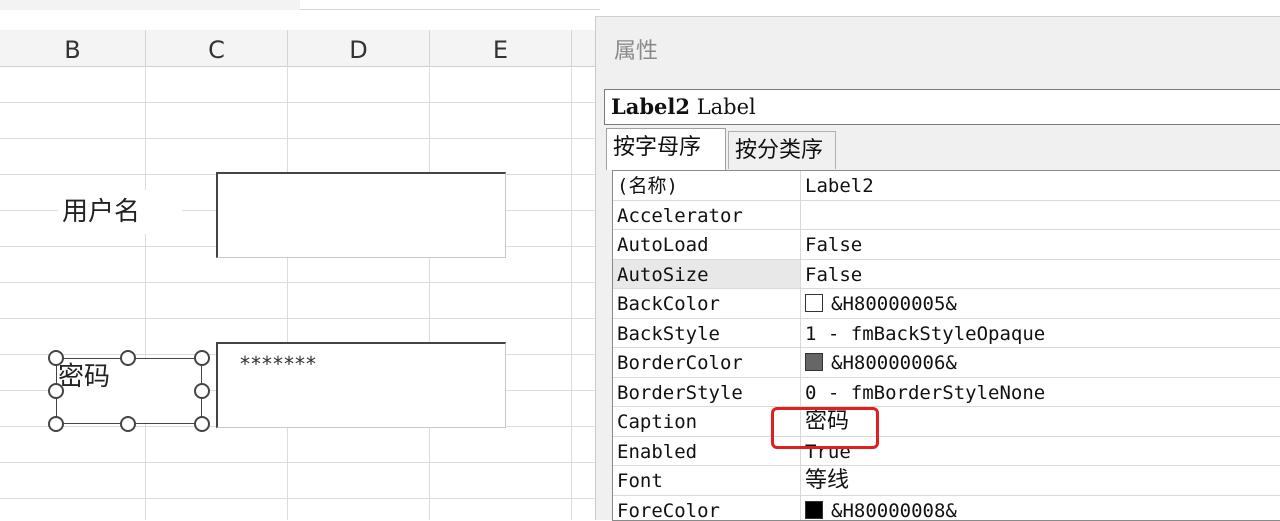  What do you see at coordinates (202, 424) in the screenshot?
I see `resize-handle-bottom-right` at bounding box center [202, 424].